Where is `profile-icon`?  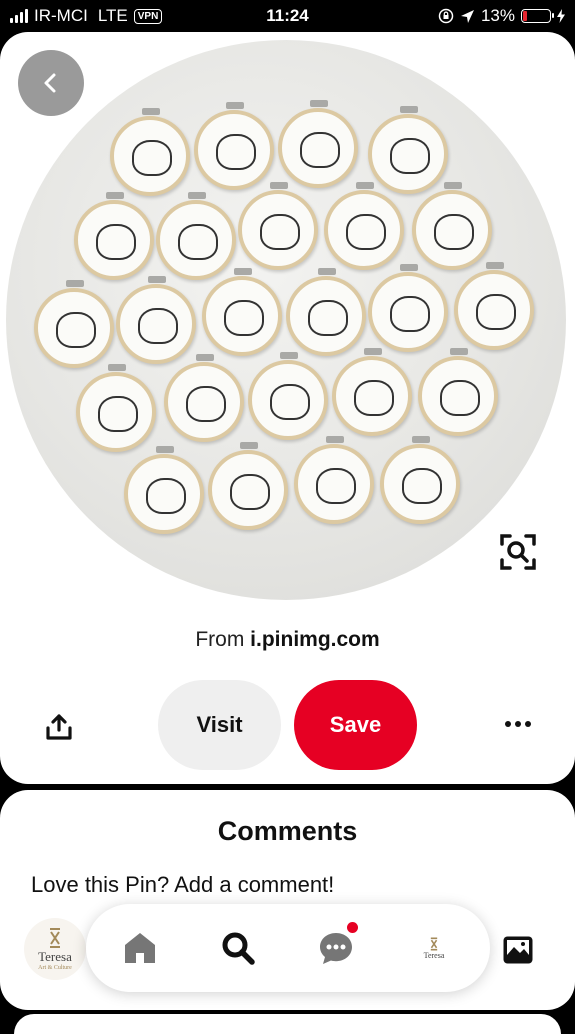
profile-icon is located at coordinates (434, 943).